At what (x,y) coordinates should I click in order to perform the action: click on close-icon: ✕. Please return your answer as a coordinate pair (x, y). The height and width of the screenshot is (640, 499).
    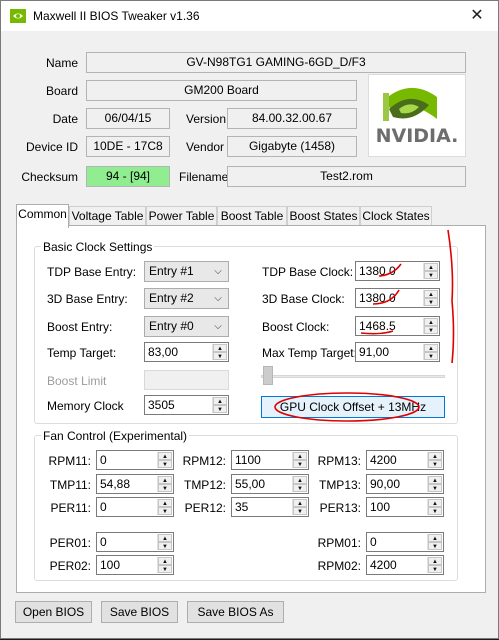
    Looking at the image, I should click on (477, 16).